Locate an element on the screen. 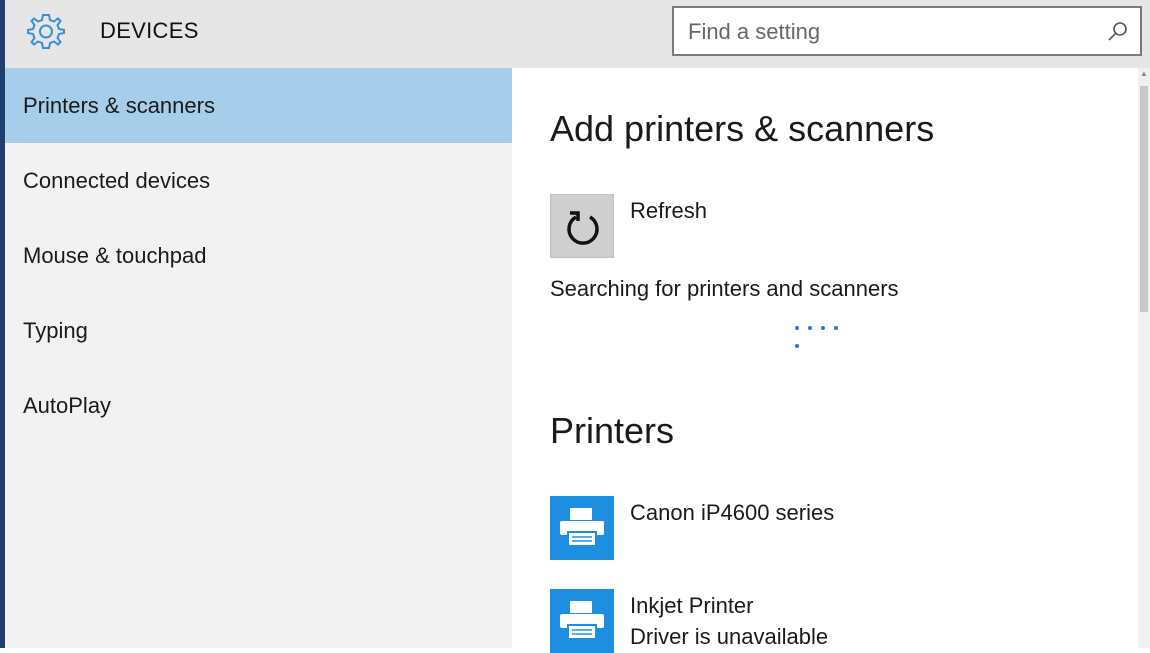 This screenshot has height=653, width=1150. page-title: DEVICES is located at coordinates (149, 30).